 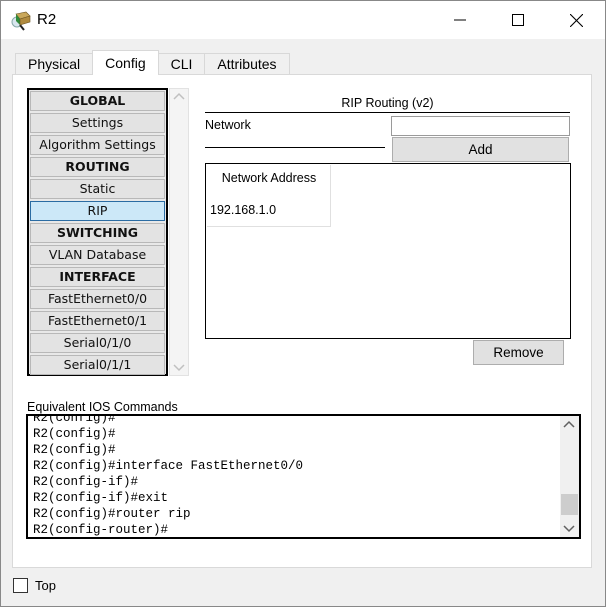 What do you see at coordinates (97, 277) in the screenshot?
I see `nav-header-interface: INTERFACE` at bounding box center [97, 277].